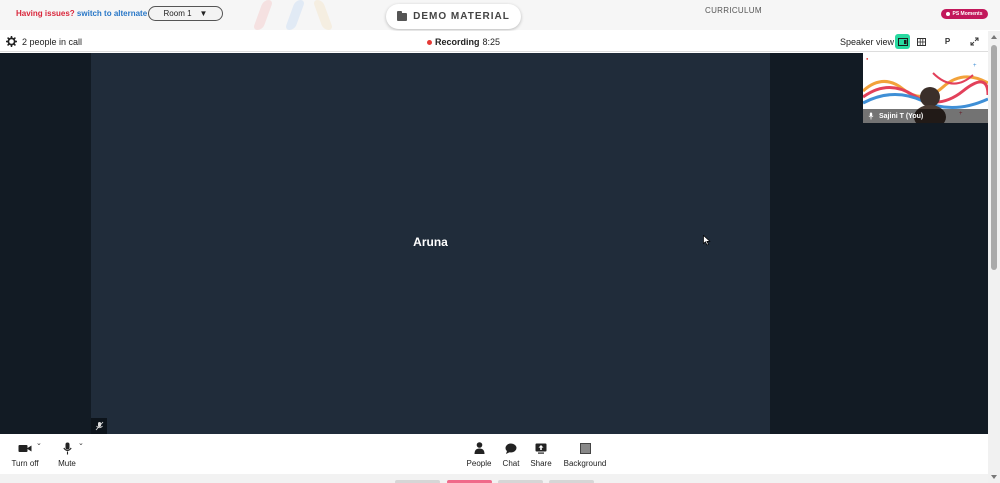  Describe the element at coordinates (511, 463) in the screenshot. I see `chat-button-label: Chat` at that location.